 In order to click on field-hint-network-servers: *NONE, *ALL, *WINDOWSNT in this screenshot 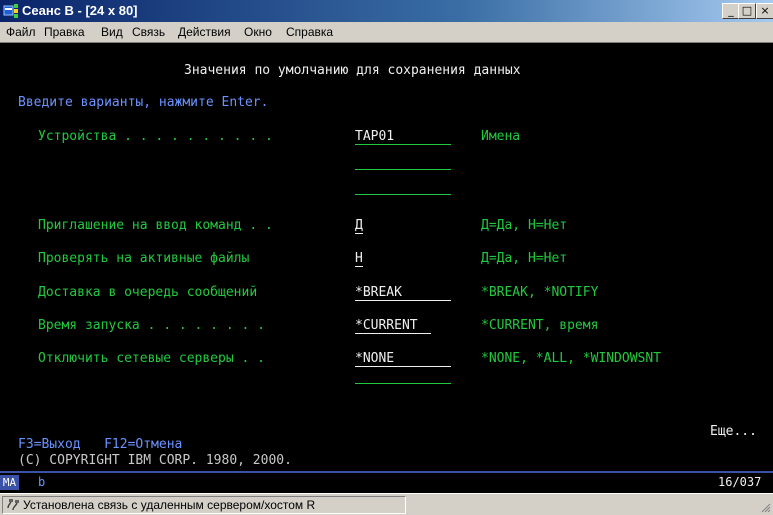, I will do `click(571, 358)`.